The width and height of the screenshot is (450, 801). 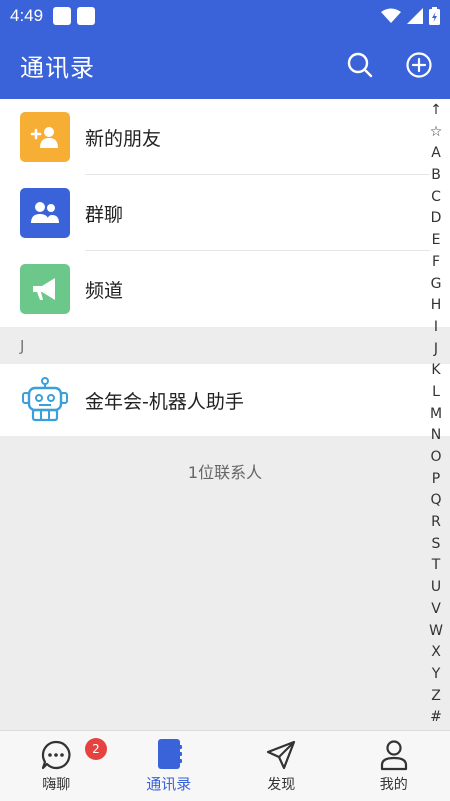 What do you see at coordinates (436, 718) in the screenshot?
I see `index-letter: #` at bounding box center [436, 718].